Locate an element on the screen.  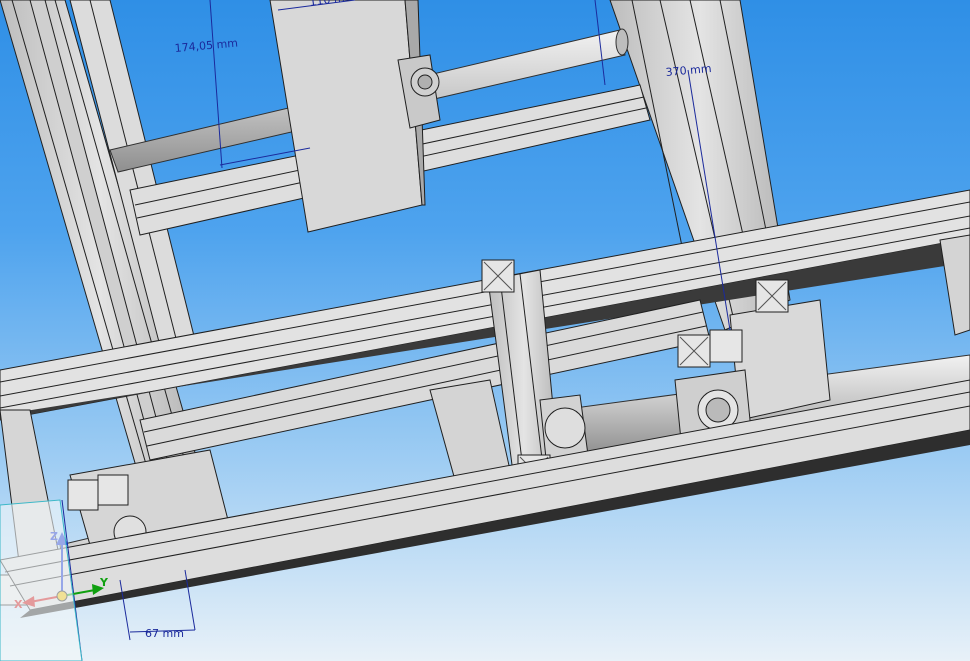
dim-bottom-label: 67 mm is located at coordinates (164, 633).